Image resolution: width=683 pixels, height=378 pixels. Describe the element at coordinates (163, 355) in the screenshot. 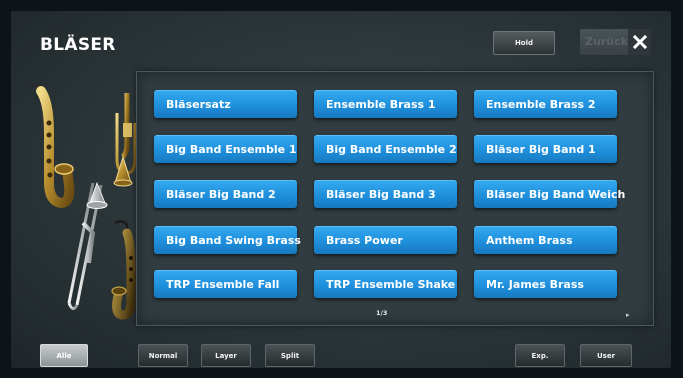

I see `normal-button: Normal` at that location.